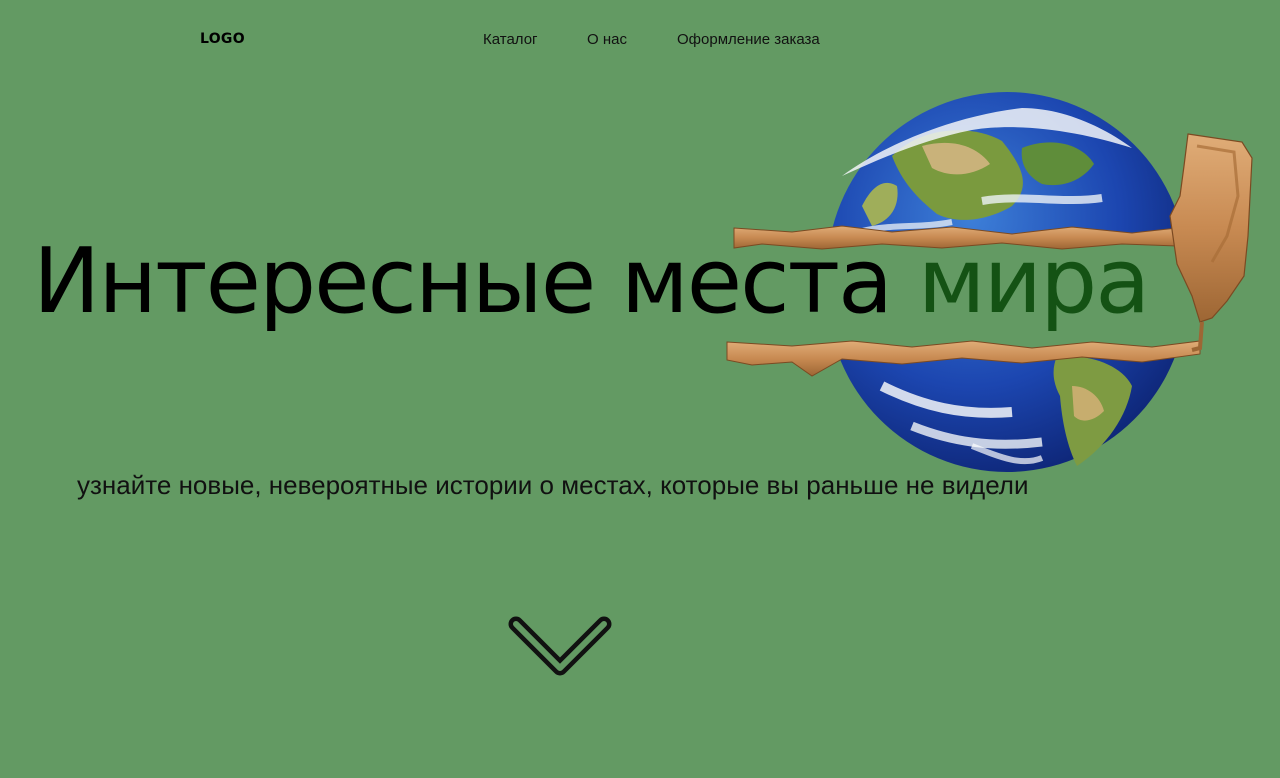  What do you see at coordinates (510, 39) in the screenshot?
I see `nav-link-catalog: Каталог` at bounding box center [510, 39].